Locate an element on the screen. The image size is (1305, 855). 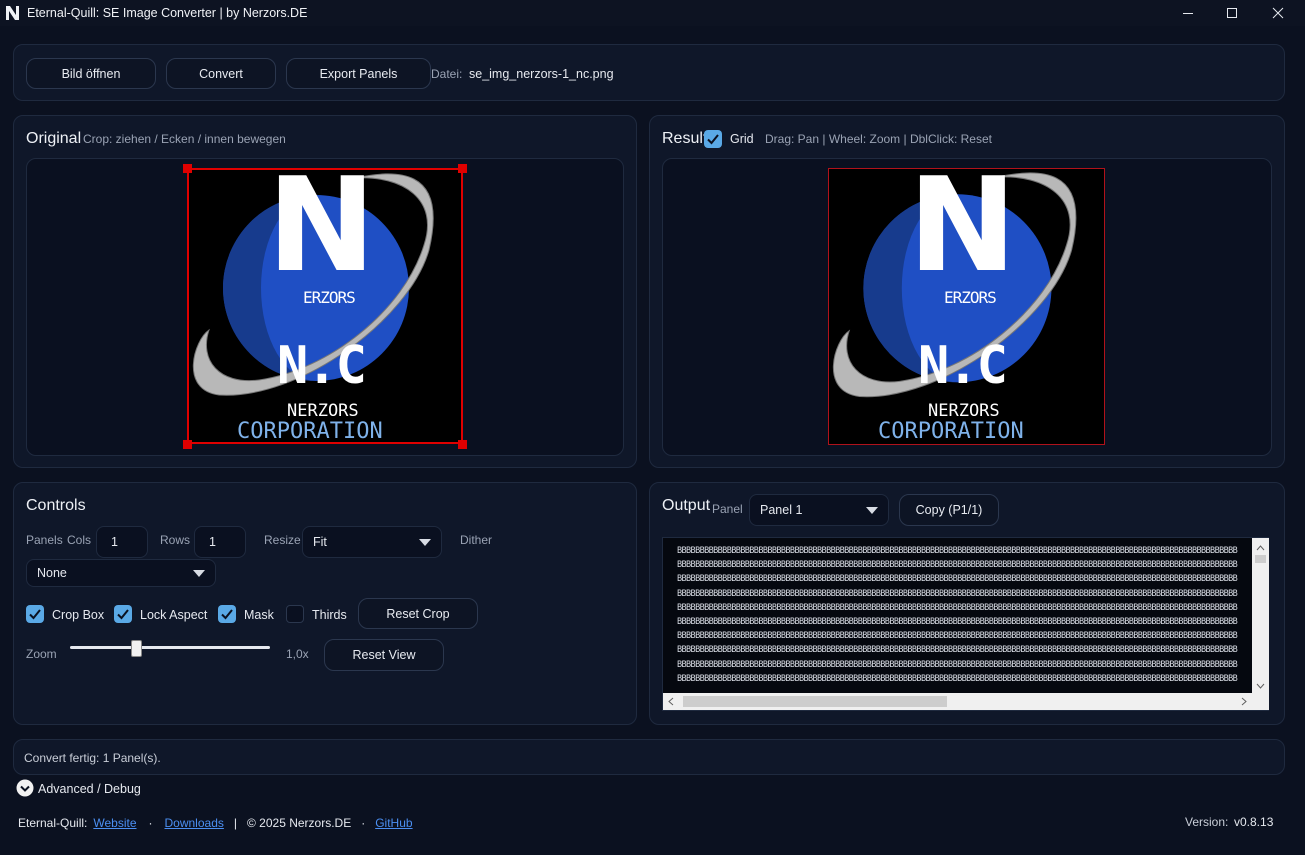
output-title: Output is located at coordinates (686, 505).